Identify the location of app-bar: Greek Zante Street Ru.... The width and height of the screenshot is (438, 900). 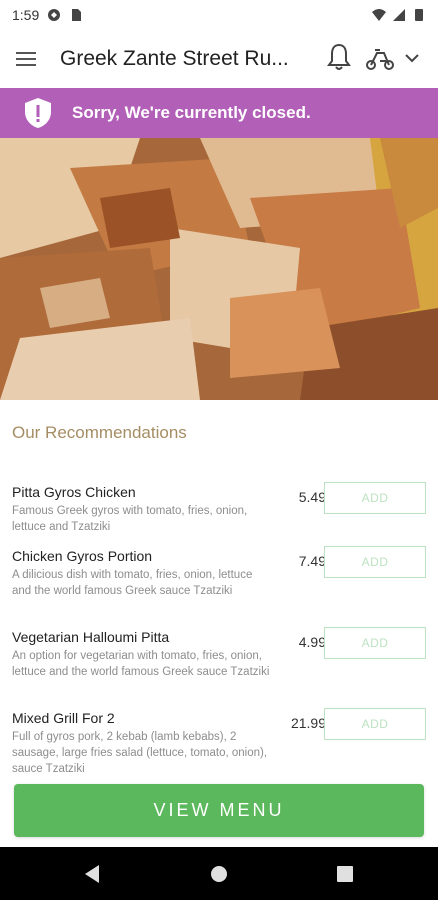
(219, 59).